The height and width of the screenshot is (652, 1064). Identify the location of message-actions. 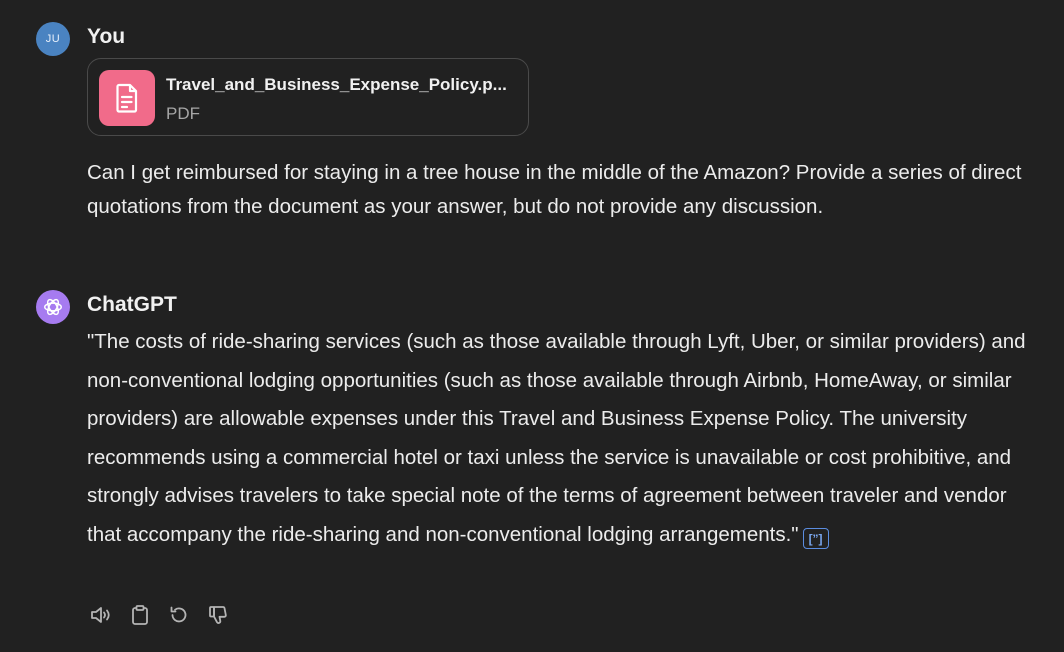
(159, 617).